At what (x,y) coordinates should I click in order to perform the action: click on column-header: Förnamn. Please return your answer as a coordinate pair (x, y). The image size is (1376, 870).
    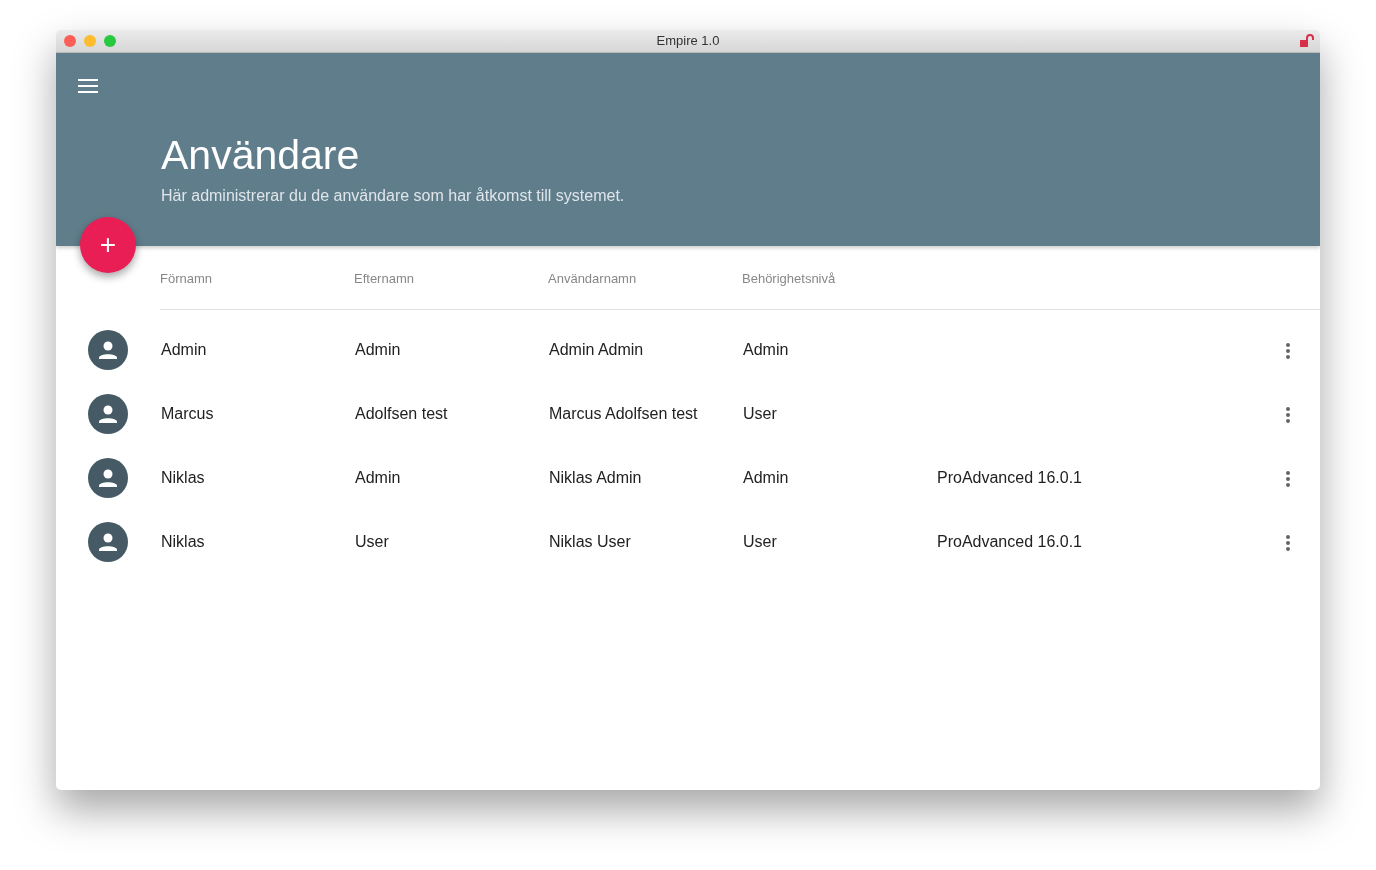
    Looking at the image, I should click on (186, 278).